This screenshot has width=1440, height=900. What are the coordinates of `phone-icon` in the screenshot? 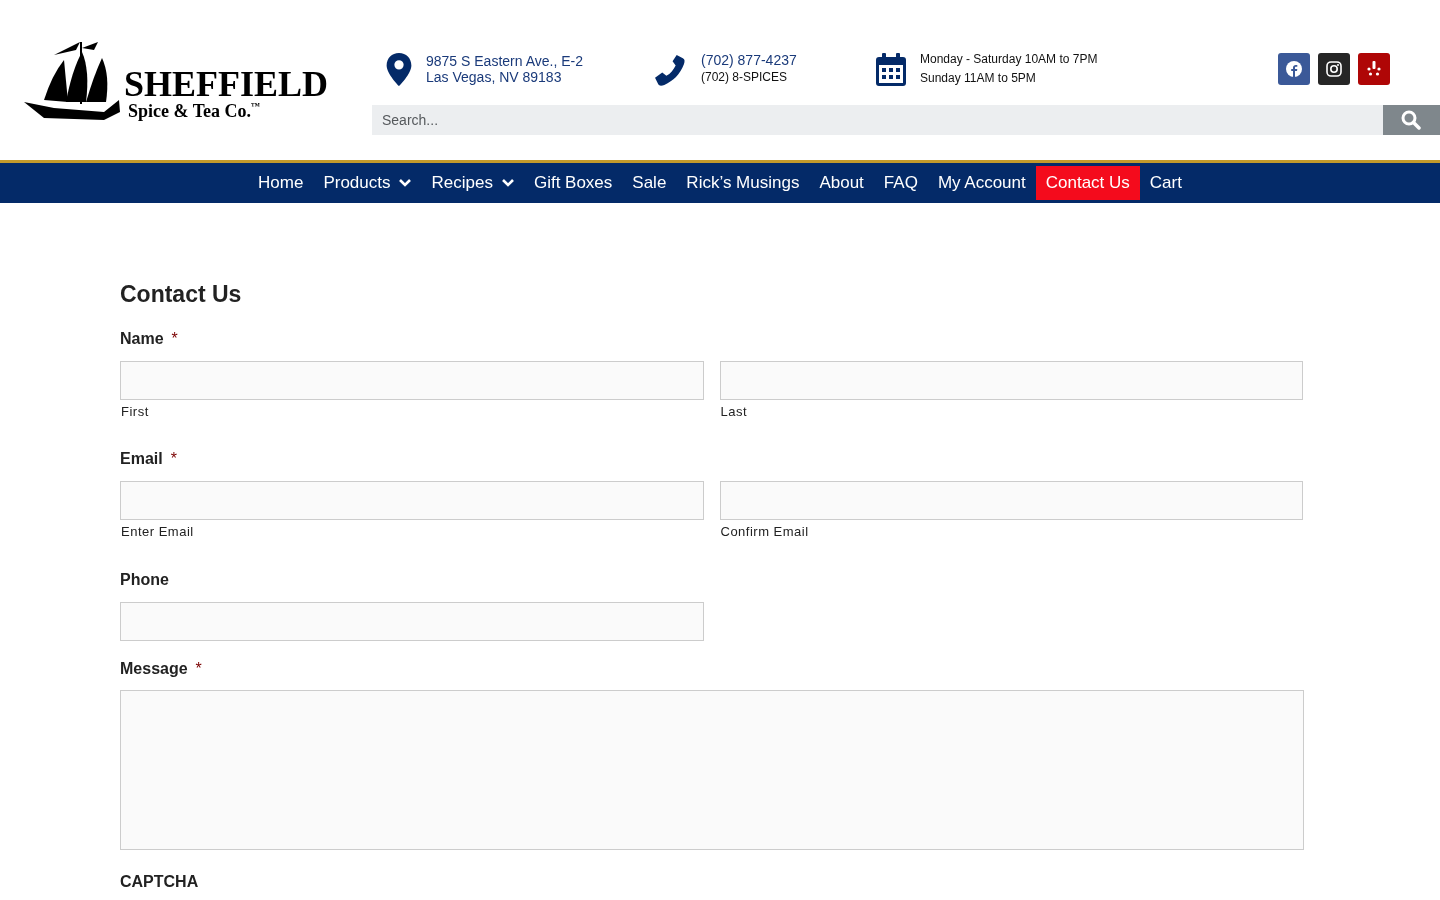 It's located at (670, 69).